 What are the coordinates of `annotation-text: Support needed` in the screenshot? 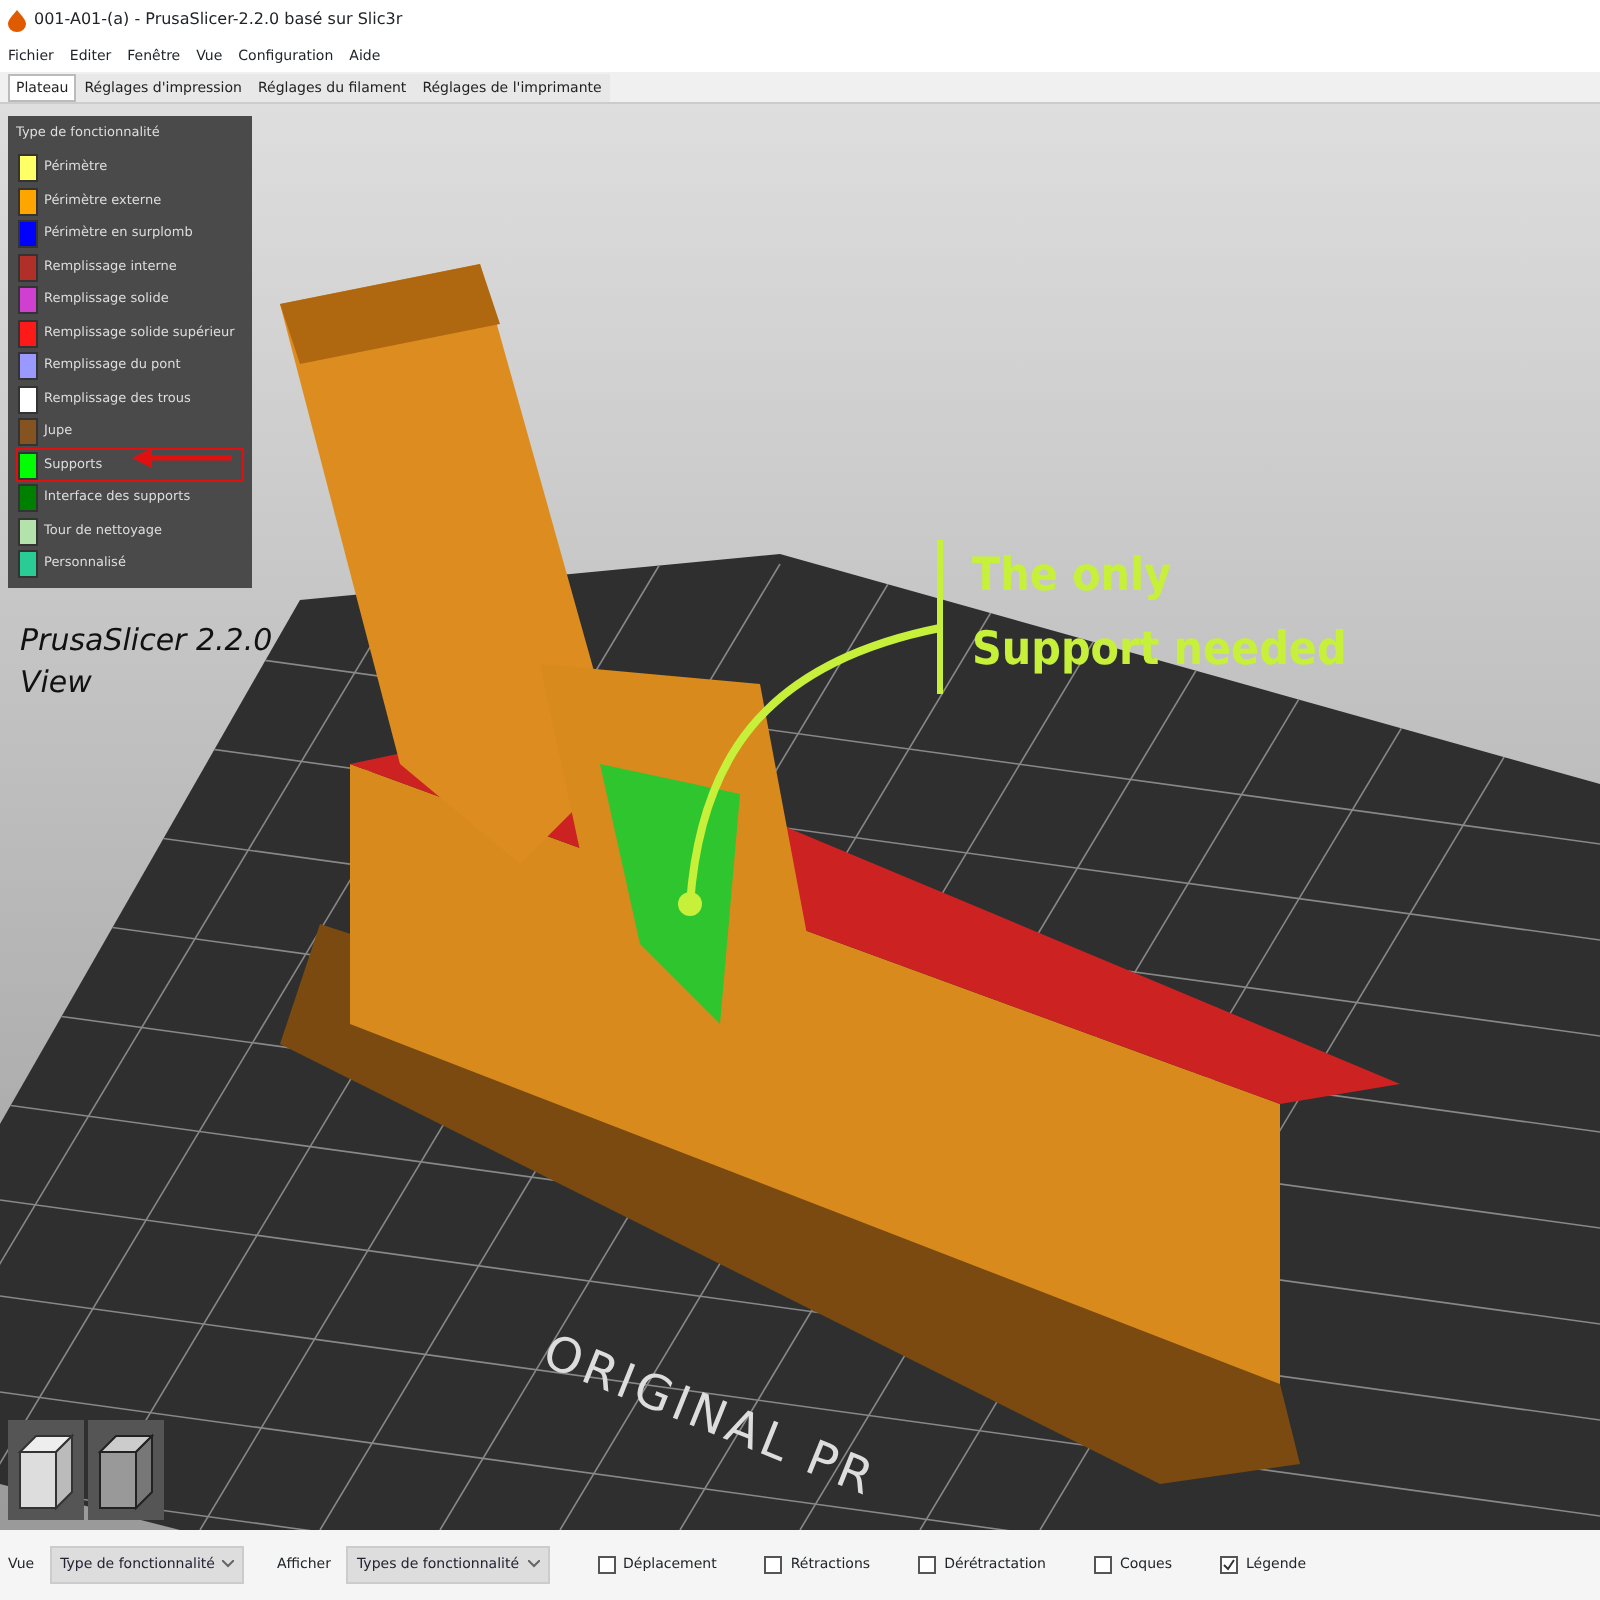 It's located at (1159, 650).